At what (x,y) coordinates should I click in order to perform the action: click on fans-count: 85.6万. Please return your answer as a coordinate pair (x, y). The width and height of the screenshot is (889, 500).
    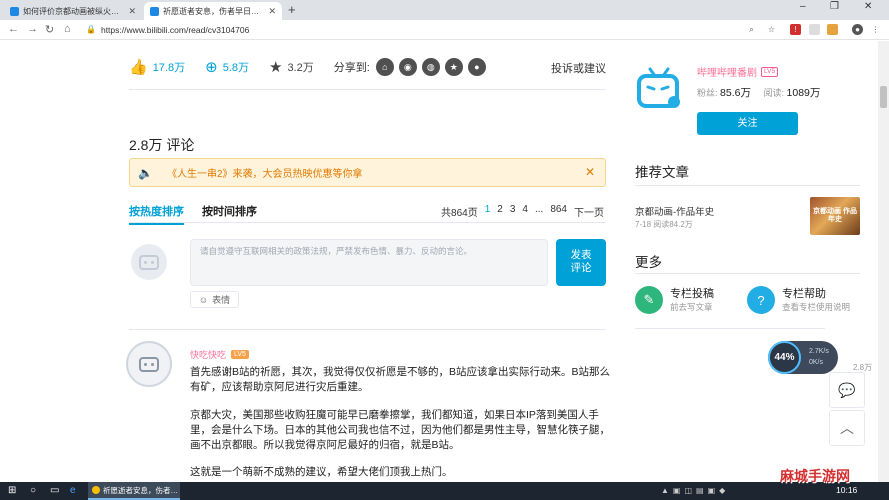
    Looking at the image, I should click on (735, 93).